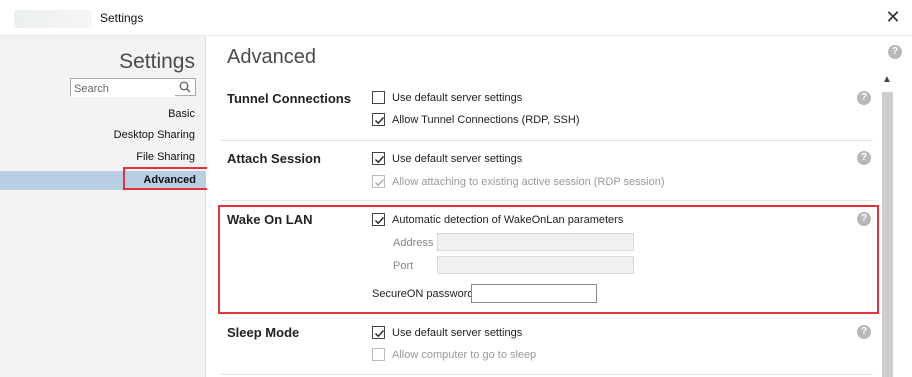 Image resolution: width=912 pixels, height=377 pixels. I want to click on vertical-scrollbar: ▲, so click(887, 224).